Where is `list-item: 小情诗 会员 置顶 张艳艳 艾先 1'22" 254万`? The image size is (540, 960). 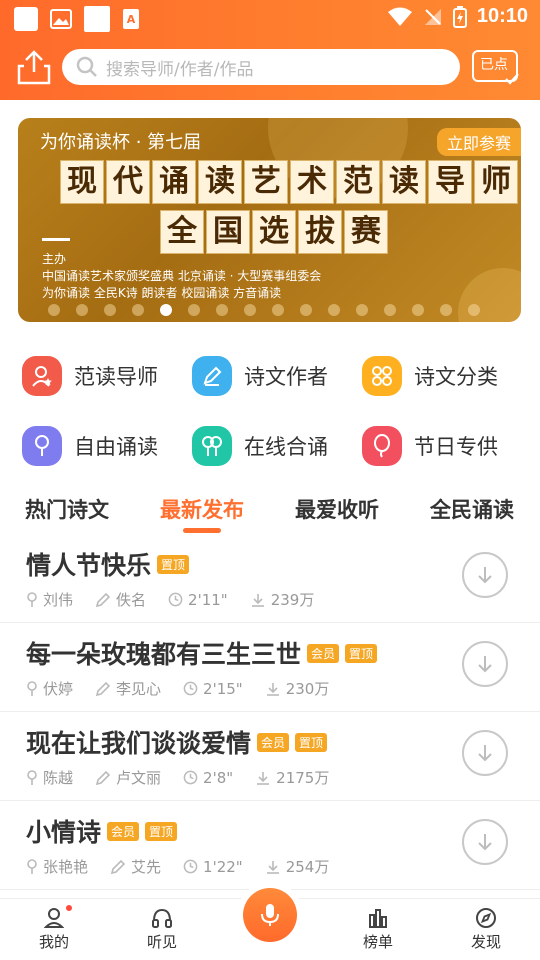
list-item: 小情诗 会员 置顶 张艳艳 艾先 1'22" 254万 is located at coordinates (270, 845).